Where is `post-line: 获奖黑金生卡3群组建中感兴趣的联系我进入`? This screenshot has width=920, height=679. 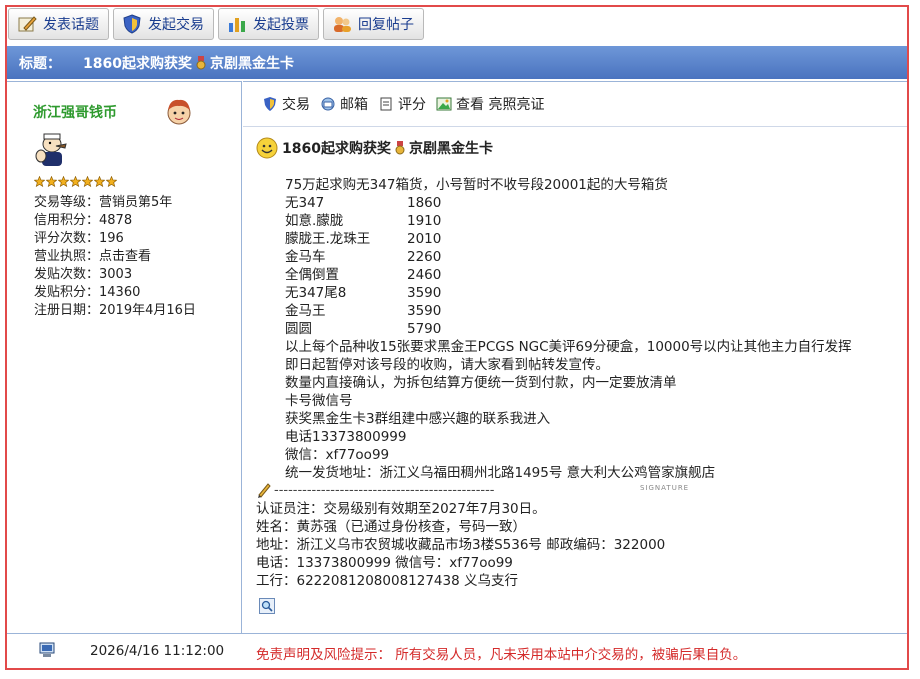
post-line: 获奖黑金生卡3群组建中感兴趣的联系我进入 is located at coordinates (418, 419).